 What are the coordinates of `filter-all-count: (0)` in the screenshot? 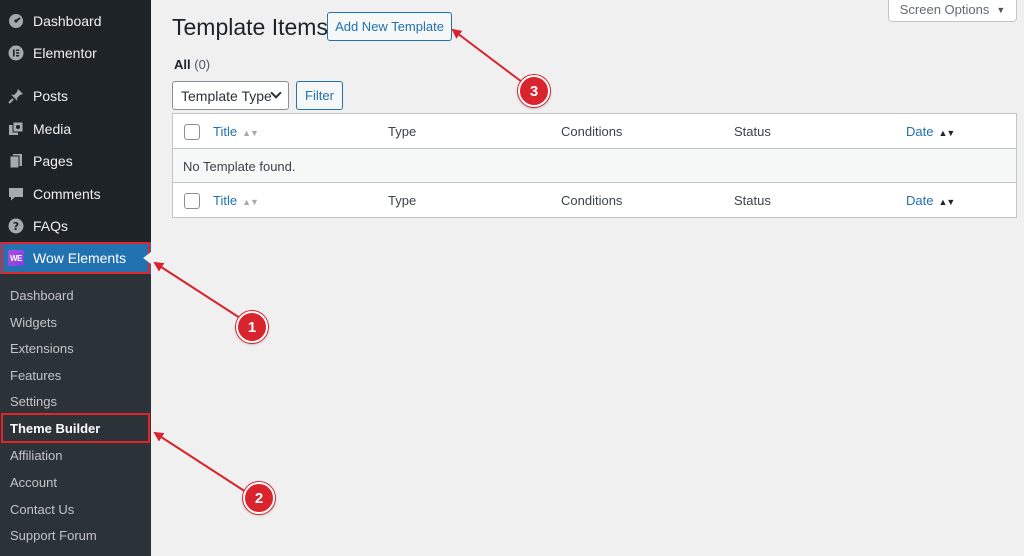 It's located at (202, 64).